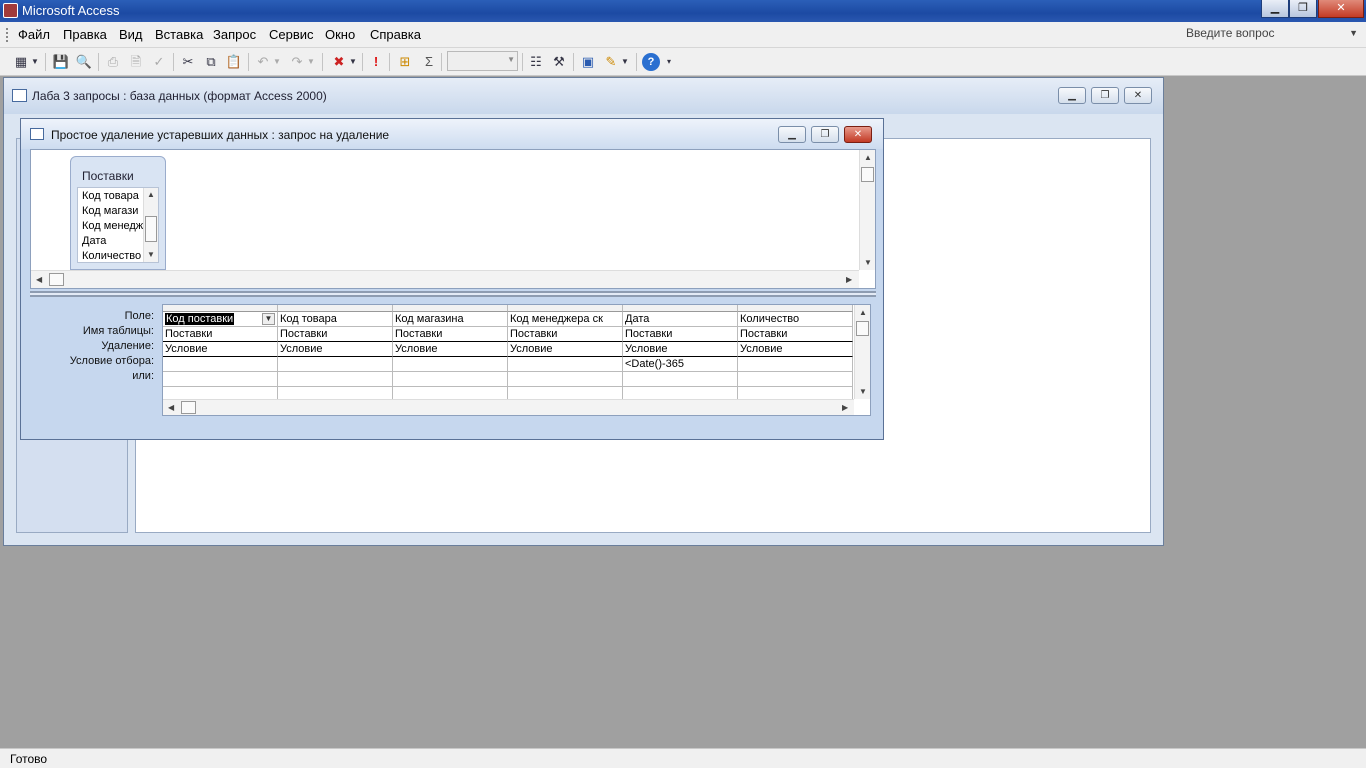 The width and height of the screenshot is (1366, 768). Describe the element at coordinates (335, 319) in the screenshot. I see `grid-field-cell: Код товара` at that location.